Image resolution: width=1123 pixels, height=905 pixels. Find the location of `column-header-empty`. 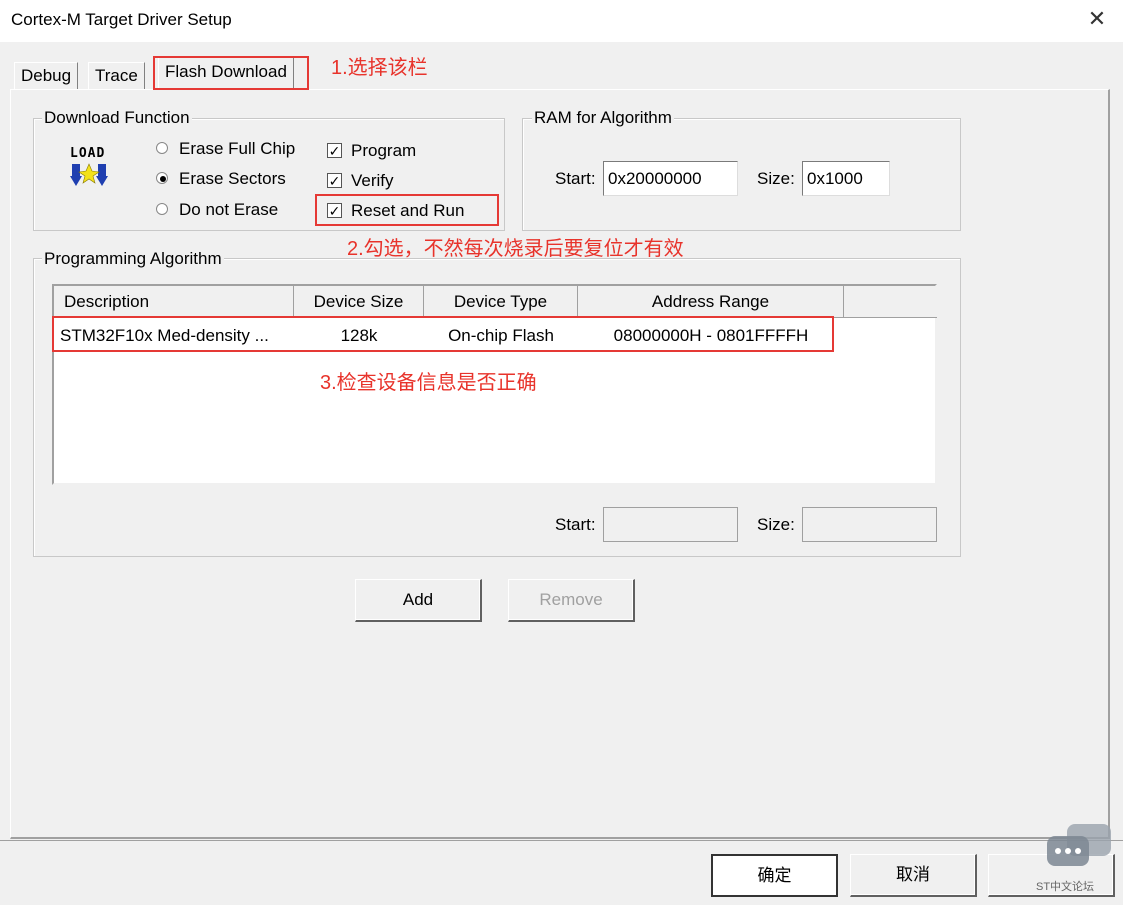

column-header-empty is located at coordinates (890, 302).